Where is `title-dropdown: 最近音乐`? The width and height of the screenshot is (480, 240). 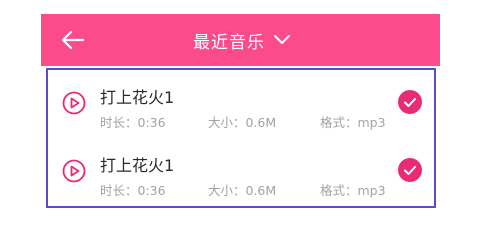 title-dropdown: 最近音乐 is located at coordinates (242, 40).